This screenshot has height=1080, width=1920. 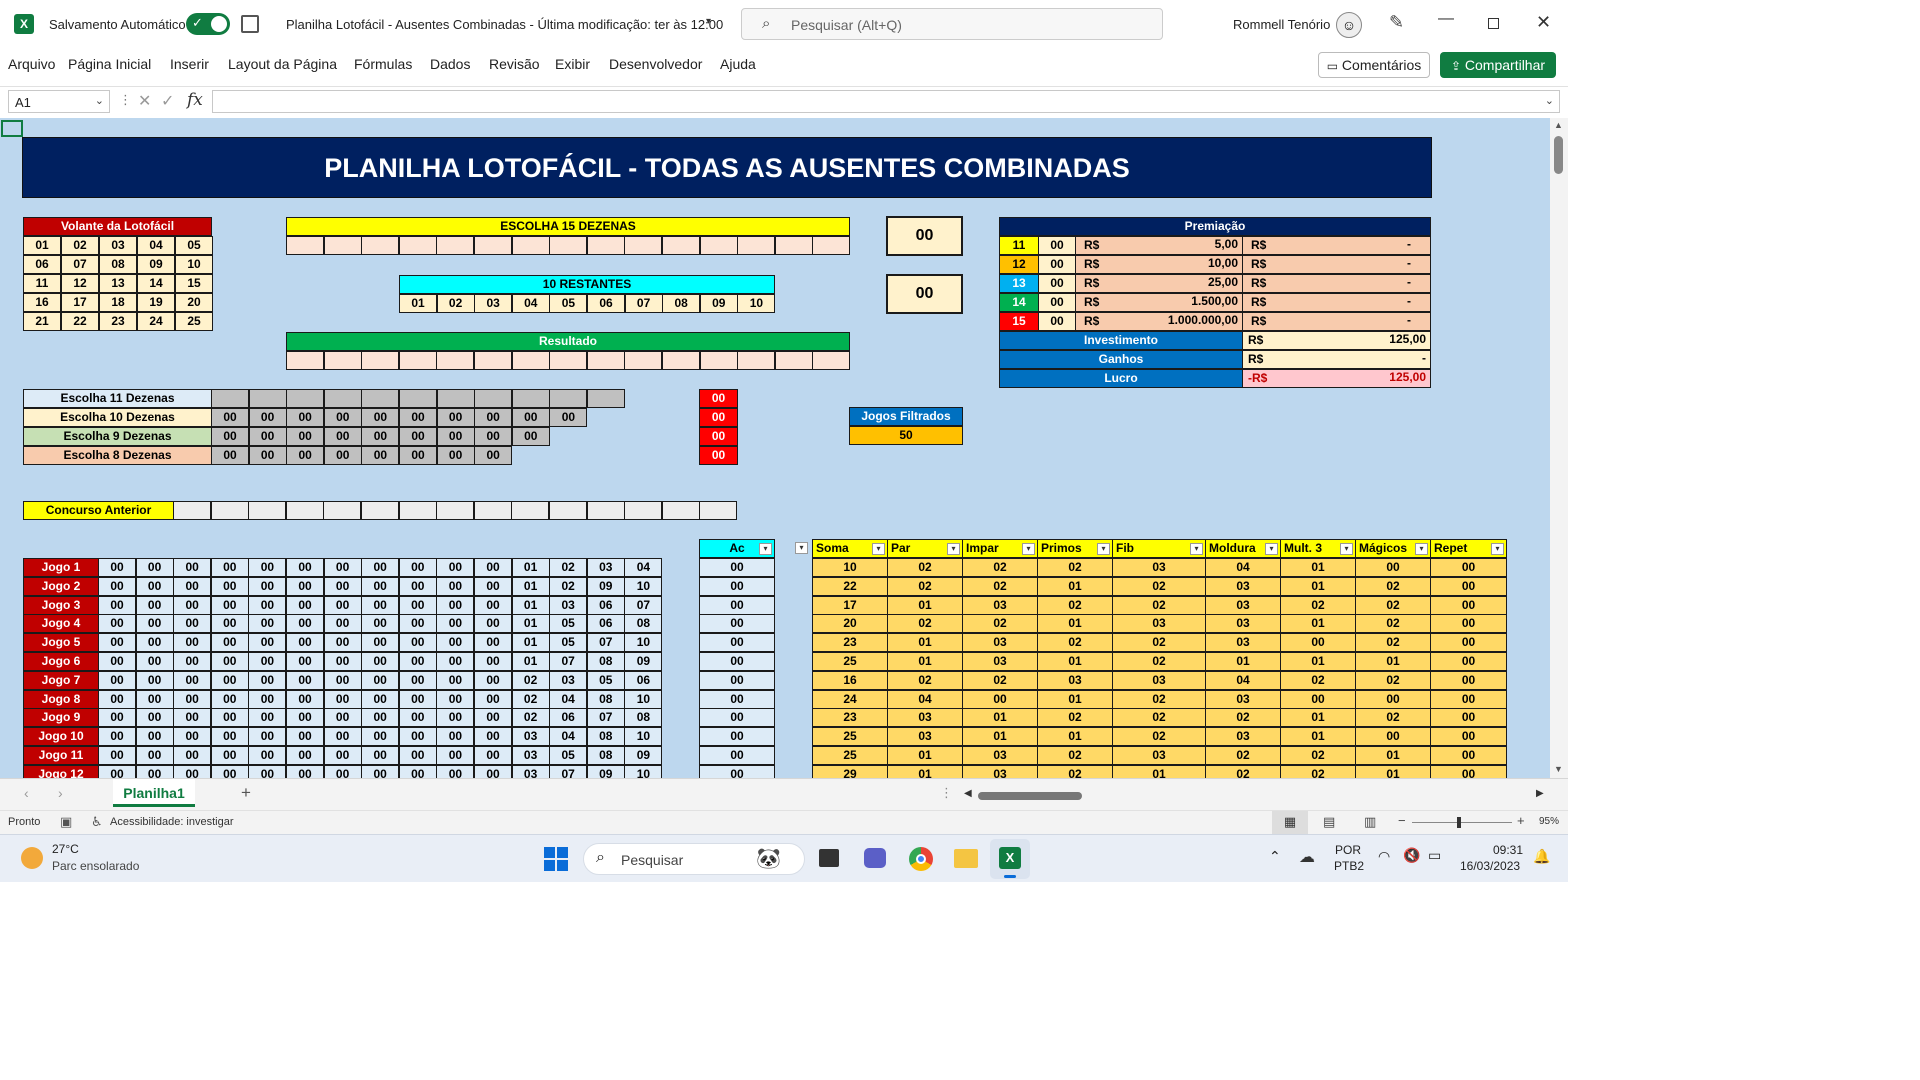 I want to click on tray-chevron-icon: ⌃, so click(x=1275, y=856).